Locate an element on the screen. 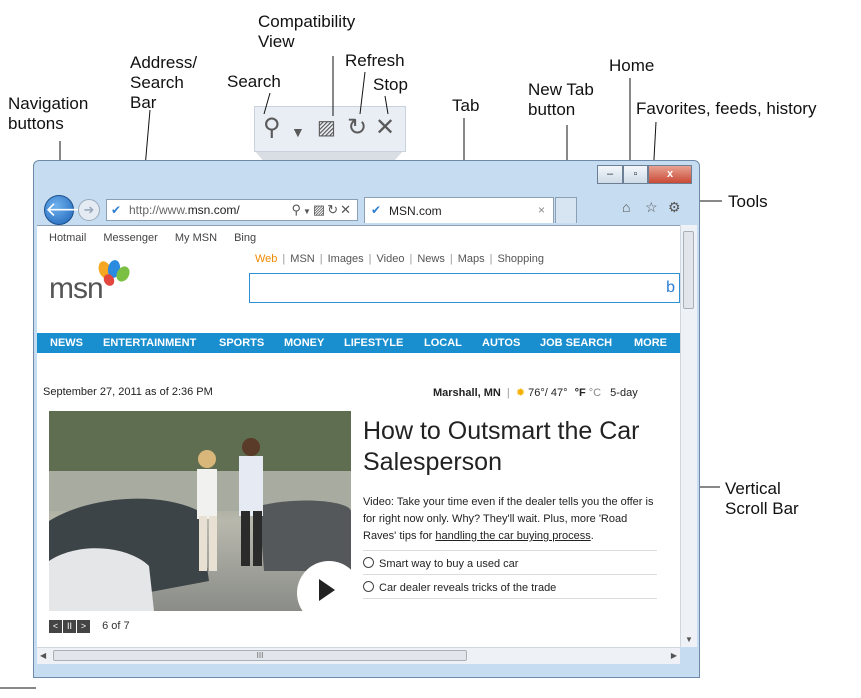 This screenshot has height=698, width=861. scroll-right-arrow-icon: ▶ is located at coordinates (674, 655).